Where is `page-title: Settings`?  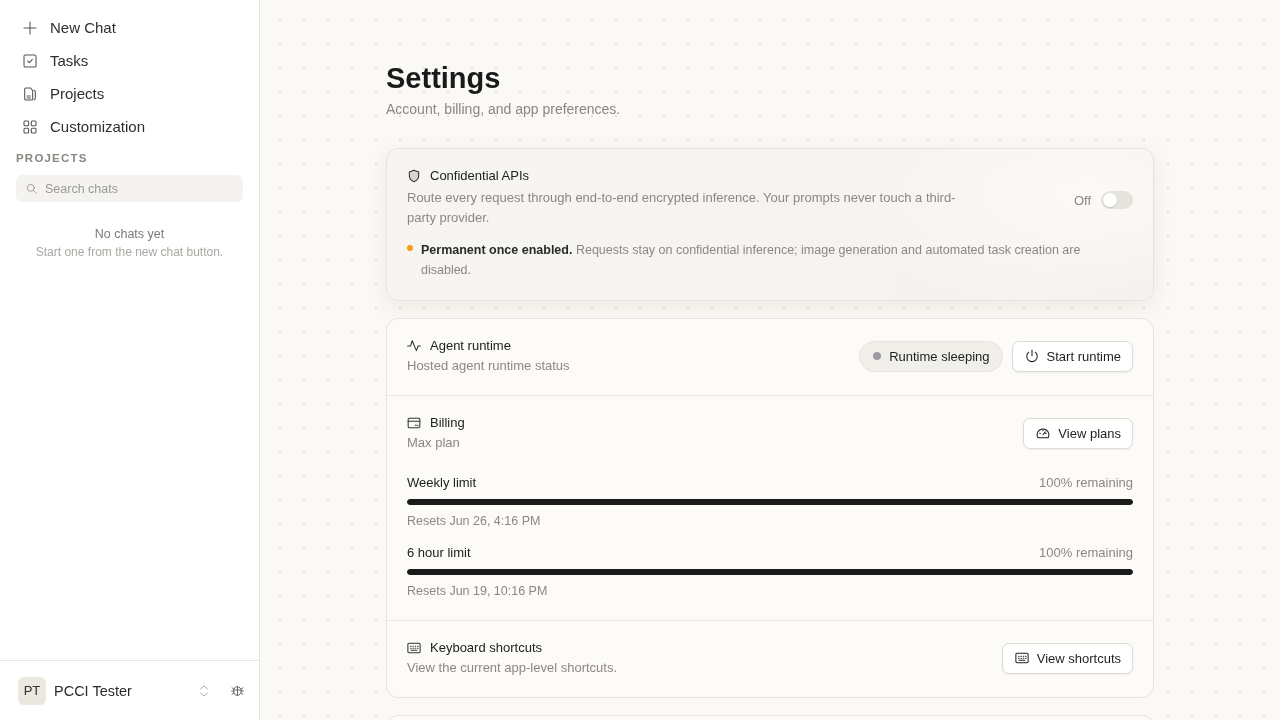
page-title: Settings is located at coordinates (444, 78).